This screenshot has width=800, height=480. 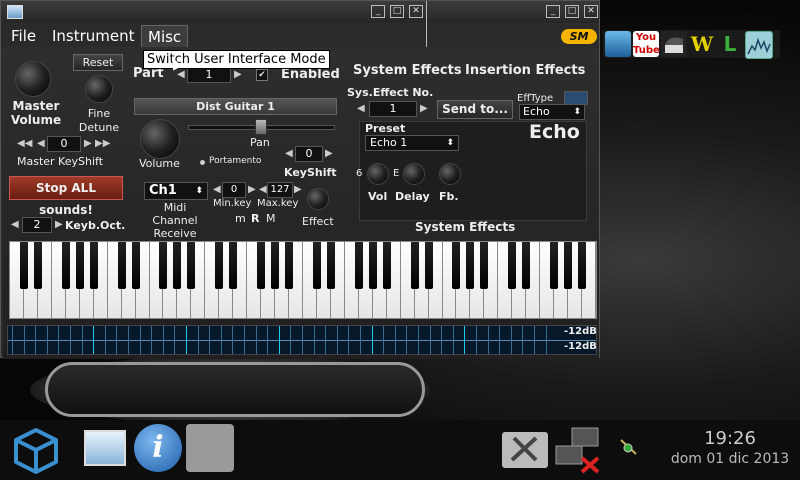 What do you see at coordinates (525, 450) in the screenshot?
I see `settings-tools-icon` at bounding box center [525, 450].